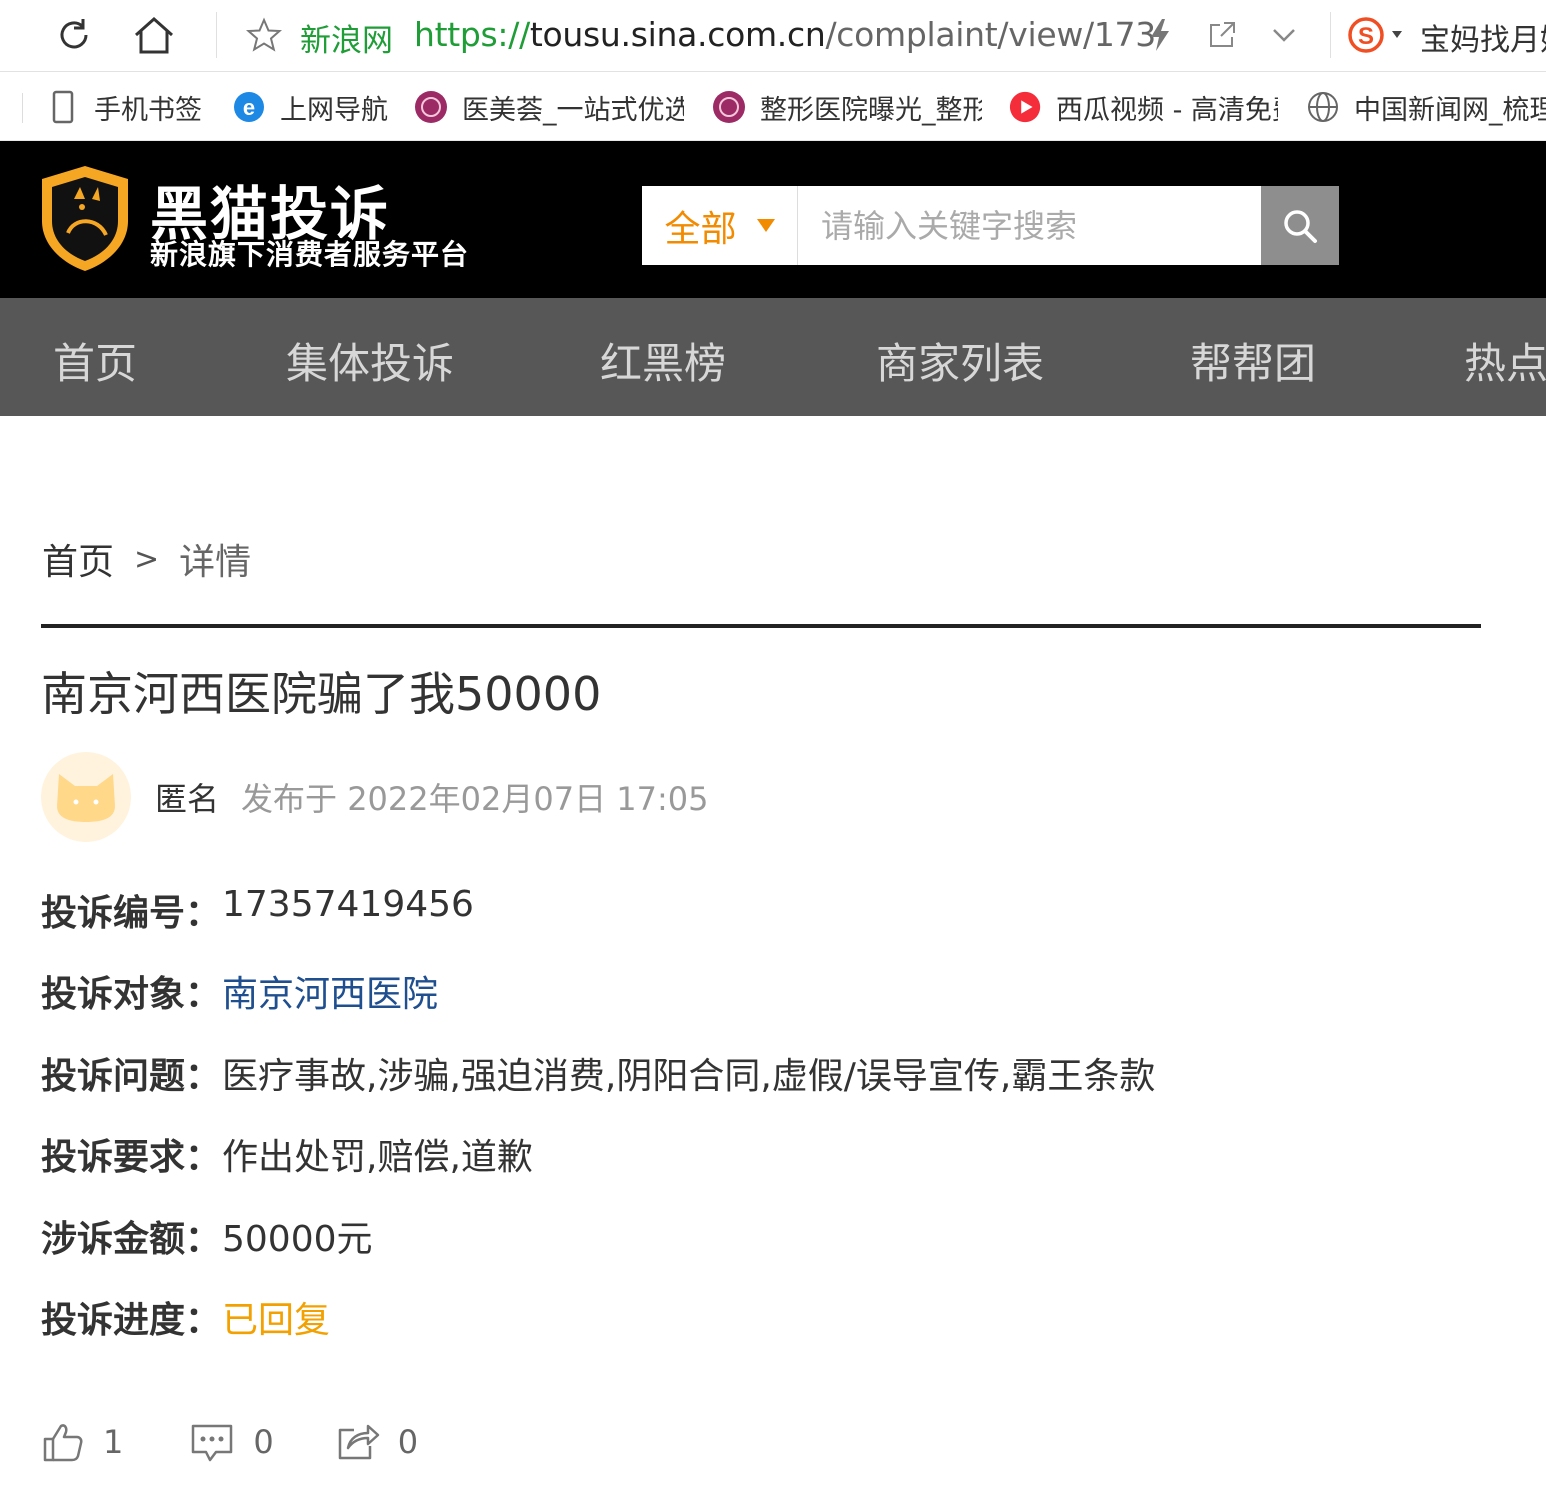 The width and height of the screenshot is (1546, 1504). Describe the element at coordinates (990, 34) in the screenshot. I see `url-path: /complaint/view/173` at that location.